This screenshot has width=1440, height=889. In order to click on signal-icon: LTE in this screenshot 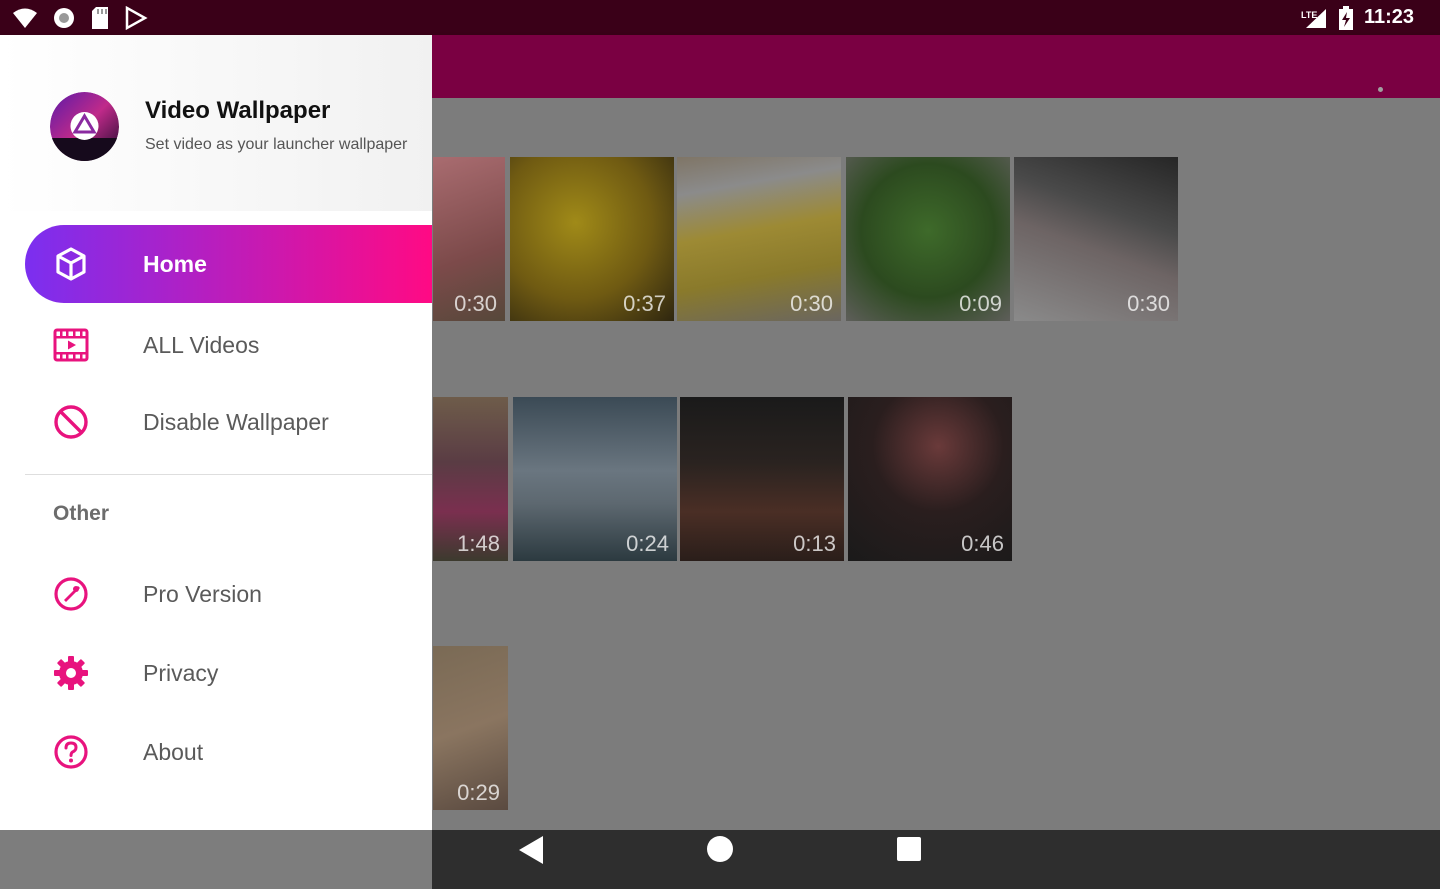, I will do `click(1313, 18)`.